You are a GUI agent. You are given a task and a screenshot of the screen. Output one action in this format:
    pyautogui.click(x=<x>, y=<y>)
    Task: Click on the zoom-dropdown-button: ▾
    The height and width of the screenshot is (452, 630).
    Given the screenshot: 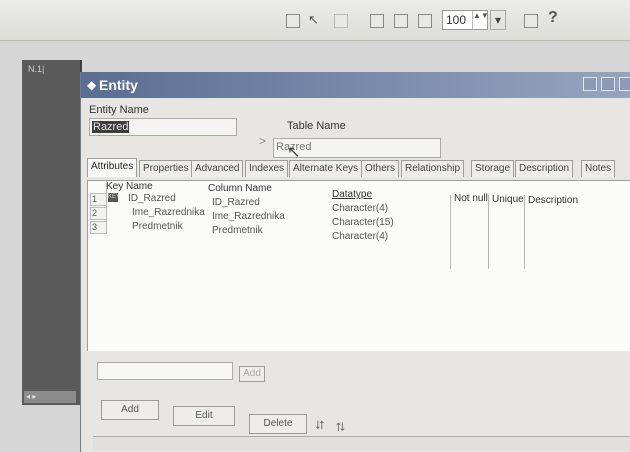 What is the action you would take?
    pyautogui.click(x=498, y=20)
    